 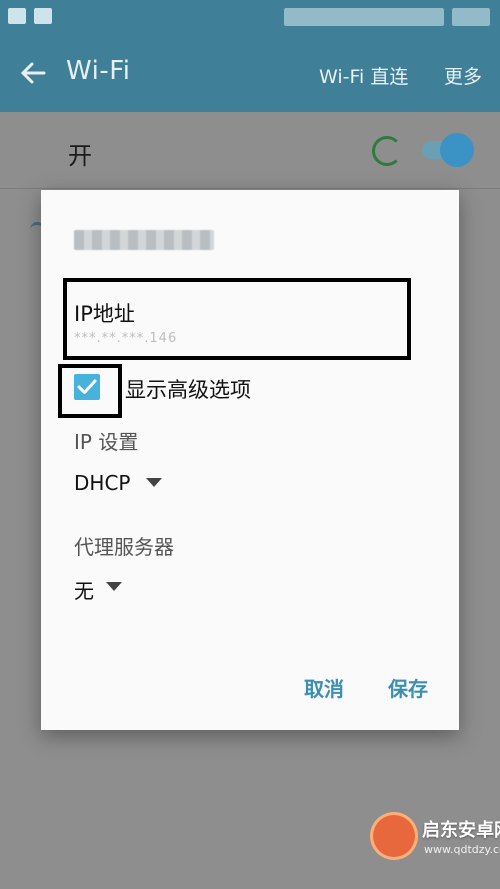 I want to click on divider, so click(x=250, y=188).